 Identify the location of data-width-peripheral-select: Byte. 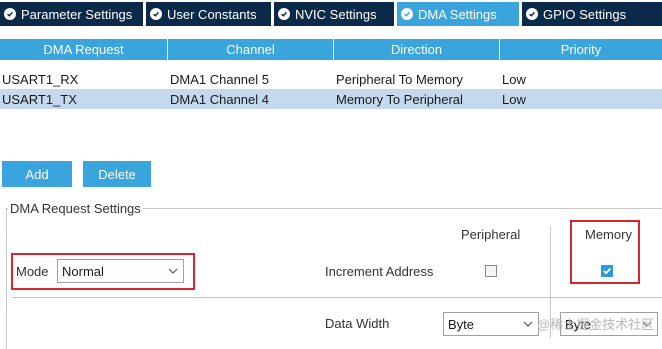
(491, 324).